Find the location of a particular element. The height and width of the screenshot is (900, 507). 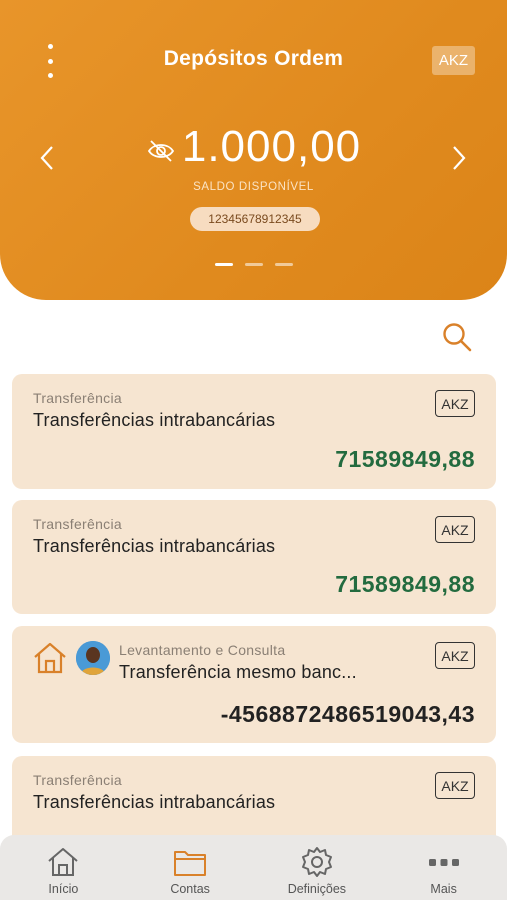

nav-item-inicio: Início is located at coordinates (63, 867).